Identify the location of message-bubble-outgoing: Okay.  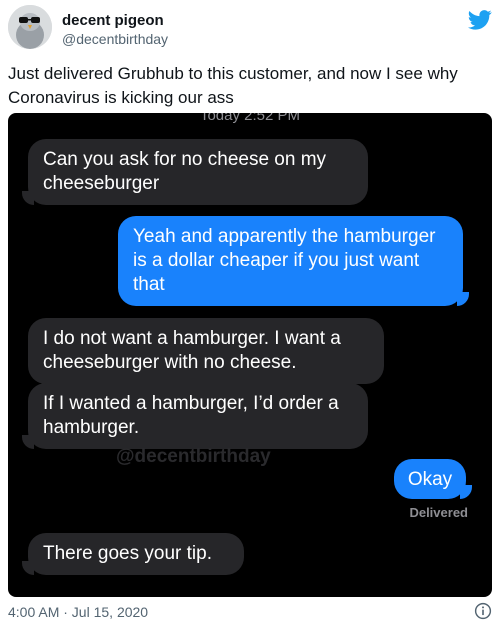
(430, 479).